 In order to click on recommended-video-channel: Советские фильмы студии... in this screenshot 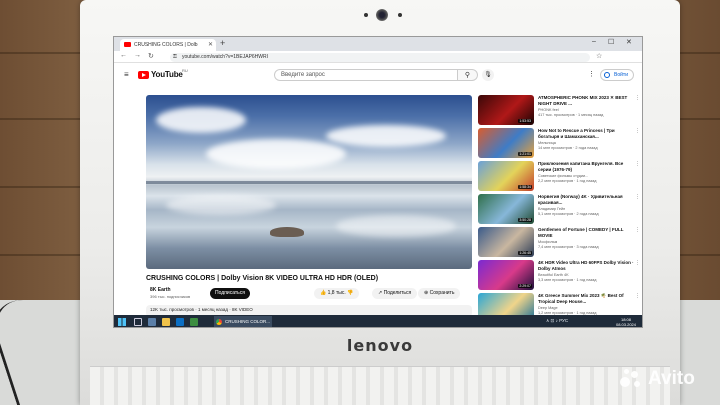, I will do `click(586, 176)`.